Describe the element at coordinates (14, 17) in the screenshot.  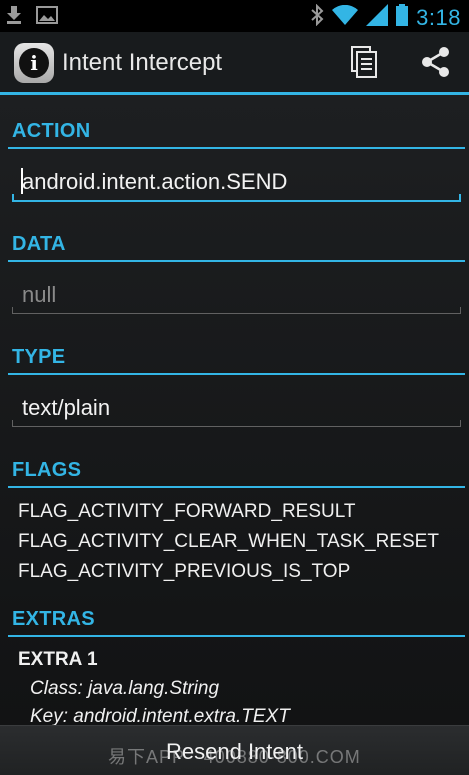
I see `download-icon` at that location.